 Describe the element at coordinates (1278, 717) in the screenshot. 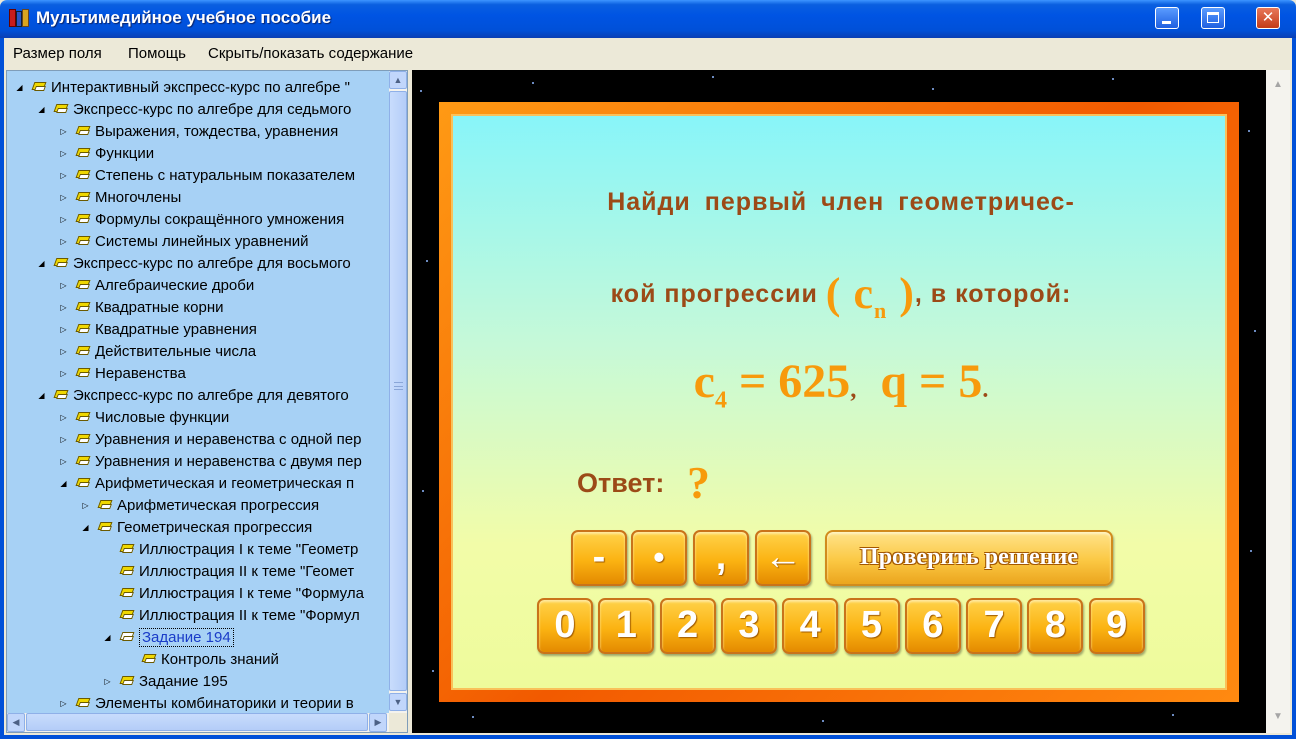

I see `content-scroll-down-icon: ▼` at that location.